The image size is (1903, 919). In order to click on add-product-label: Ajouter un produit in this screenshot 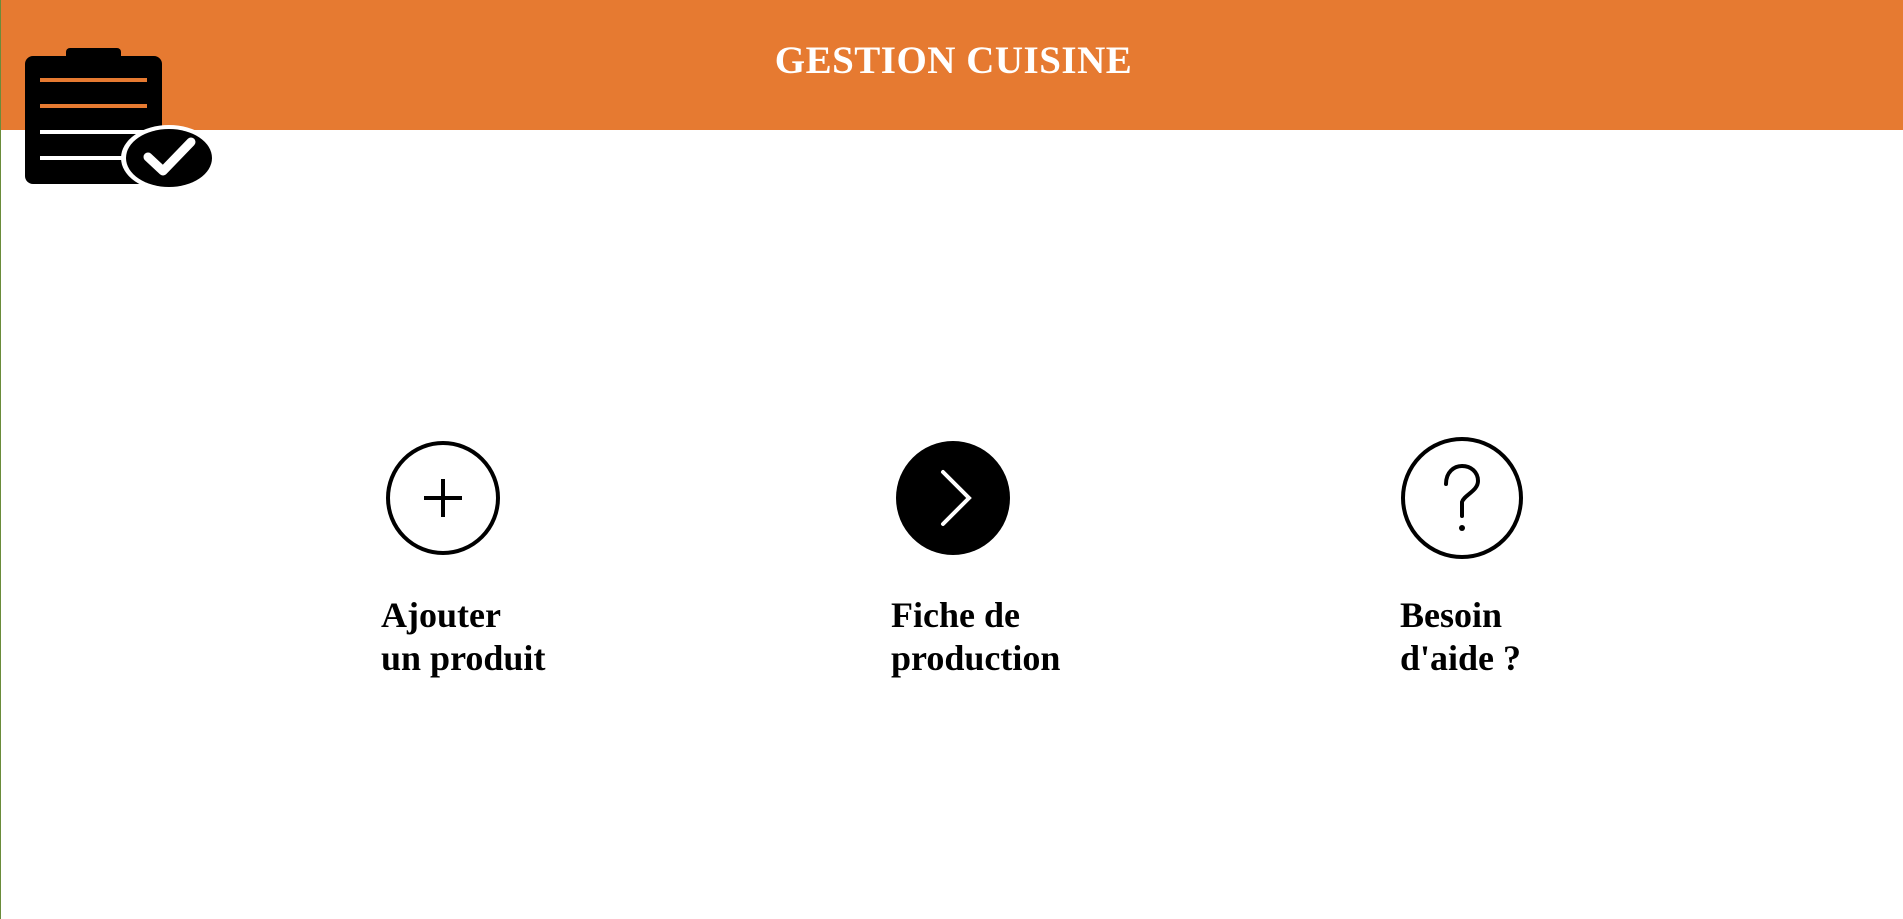, I will do `click(511, 637)`.